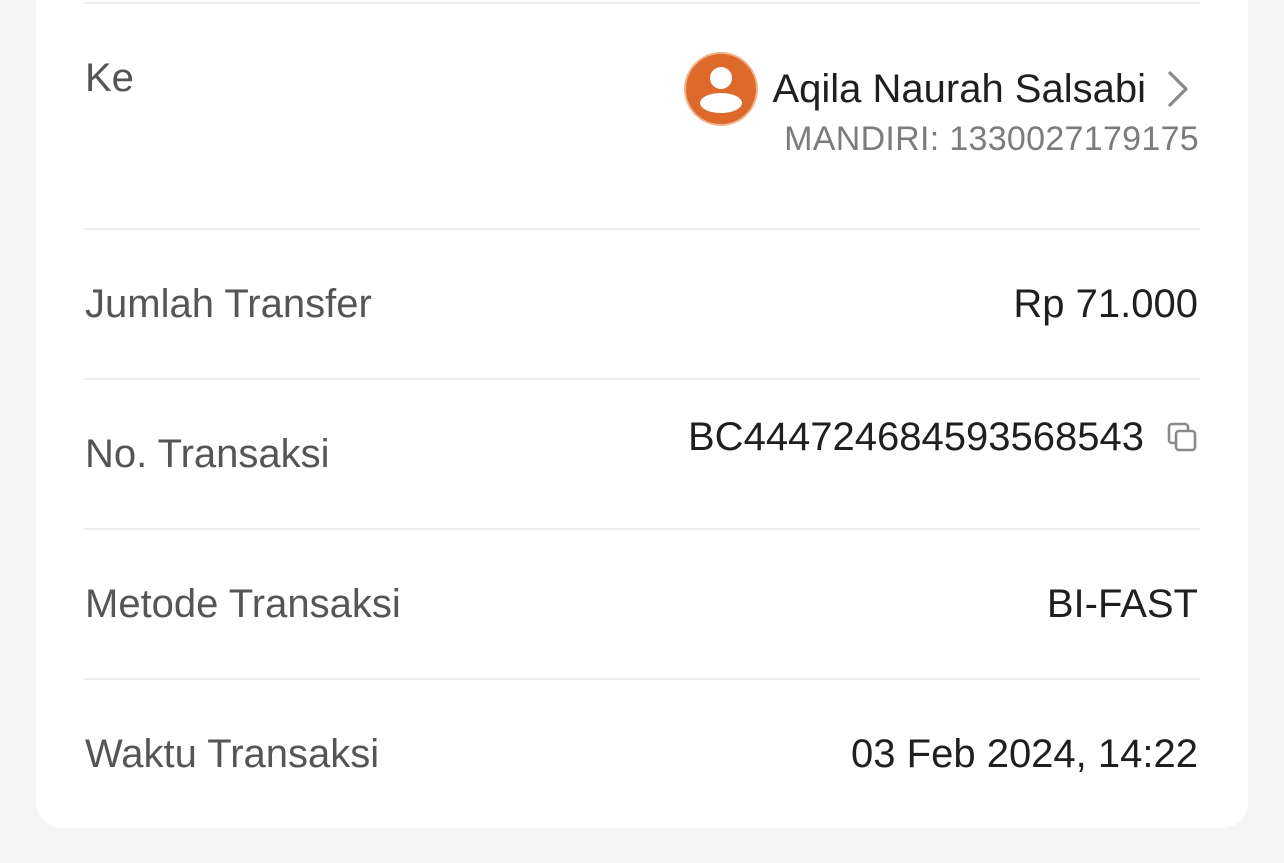 This screenshot has width=1284, height=863. I want to click on time-value: 03 Feb 2024, 14:22, so click(1024, 754).